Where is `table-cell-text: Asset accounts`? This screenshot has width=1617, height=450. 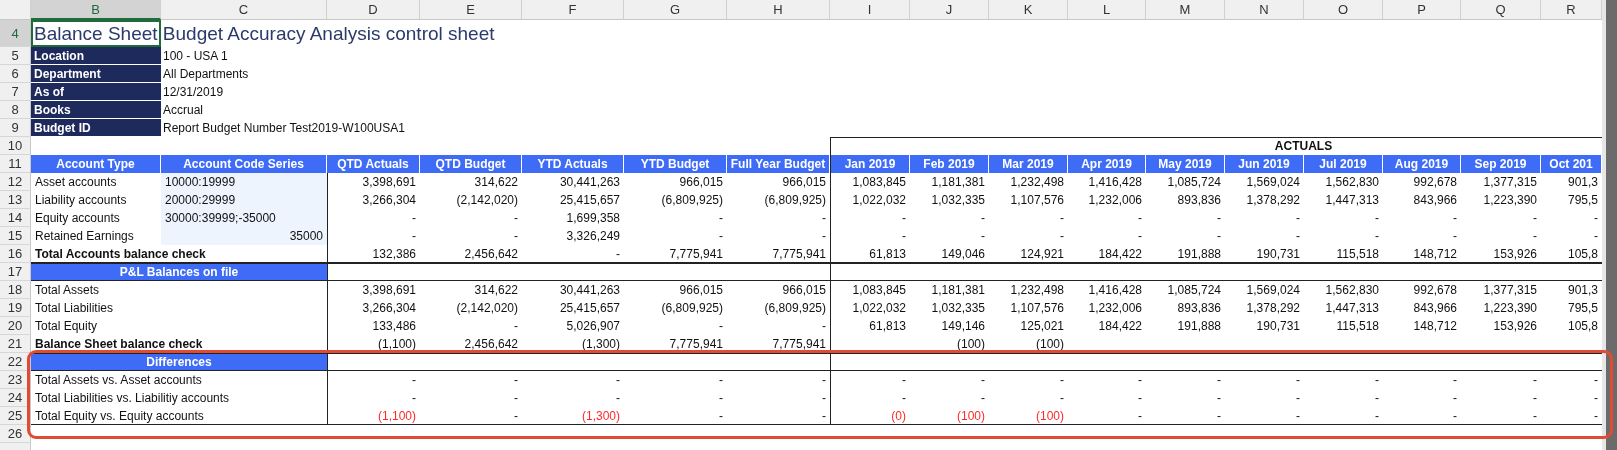 table-cell-text: Asset accounts is located at coordinates (76, 182).